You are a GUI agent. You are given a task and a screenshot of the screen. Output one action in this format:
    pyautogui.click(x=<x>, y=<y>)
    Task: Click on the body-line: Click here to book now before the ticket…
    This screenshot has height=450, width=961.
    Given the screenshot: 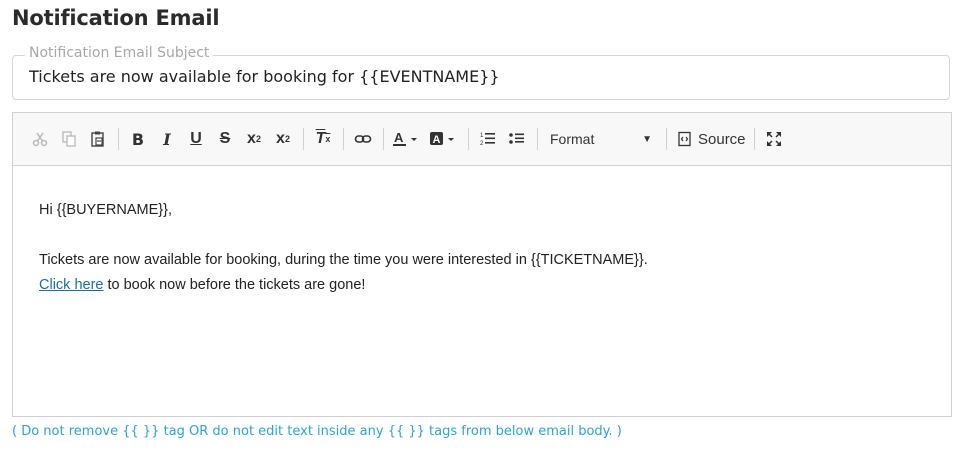 What is the action you would take?
    pyautogui.click(x=482, y=285)
    